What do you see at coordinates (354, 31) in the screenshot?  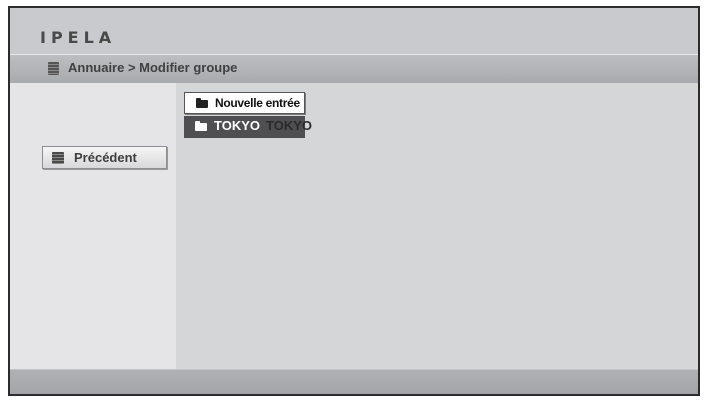 I see `top-bar: IPELA` at bounding box center [354, 31].